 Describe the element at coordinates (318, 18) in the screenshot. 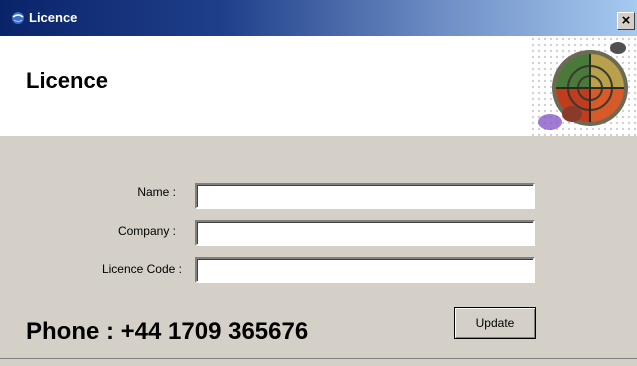

I see `title-bar: Licence ×` at that location.